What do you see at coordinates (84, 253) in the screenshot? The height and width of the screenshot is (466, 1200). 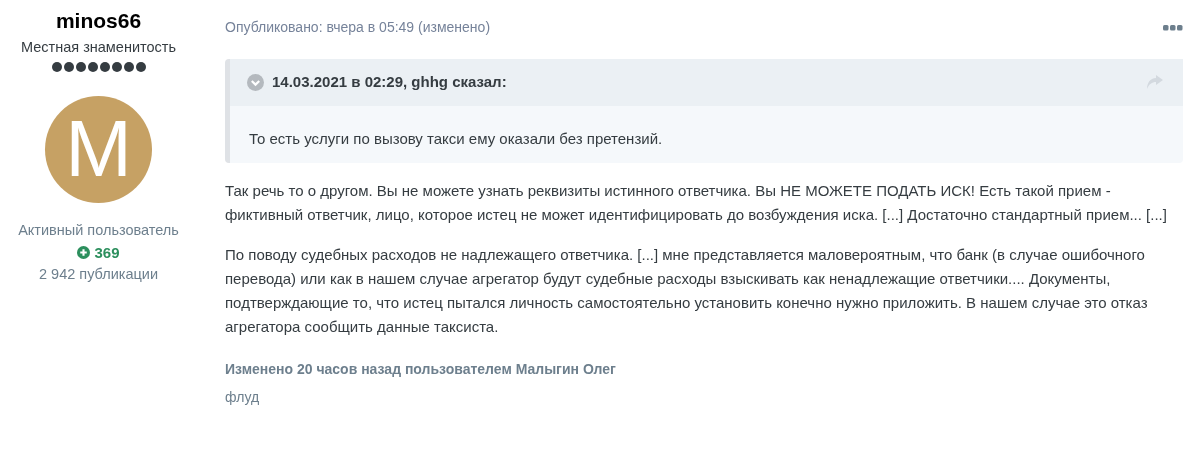 I see `plus-circle-icon` at bounding box center [84, 253].